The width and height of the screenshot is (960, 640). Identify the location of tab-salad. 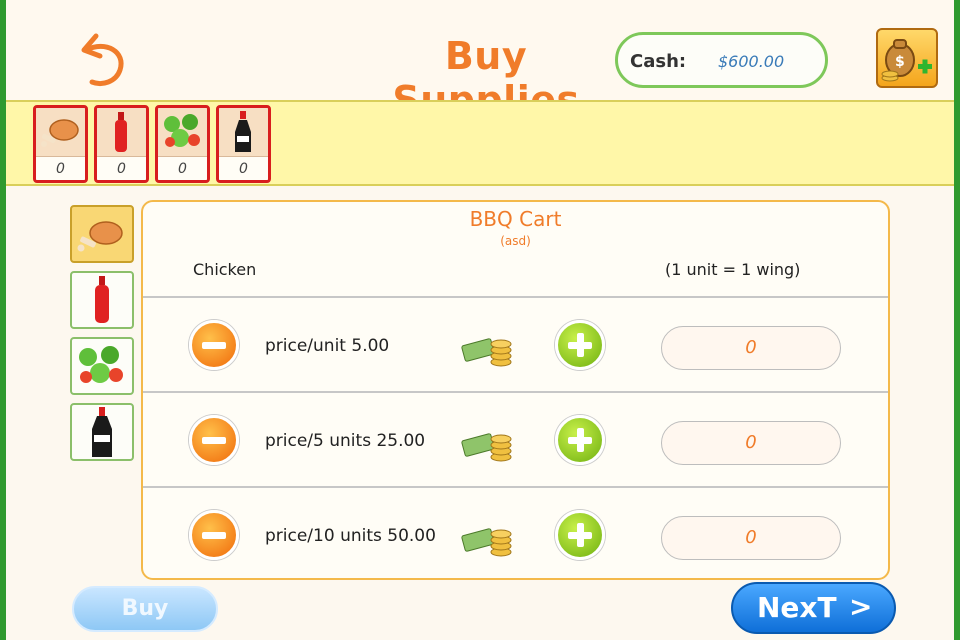
(102, 366).